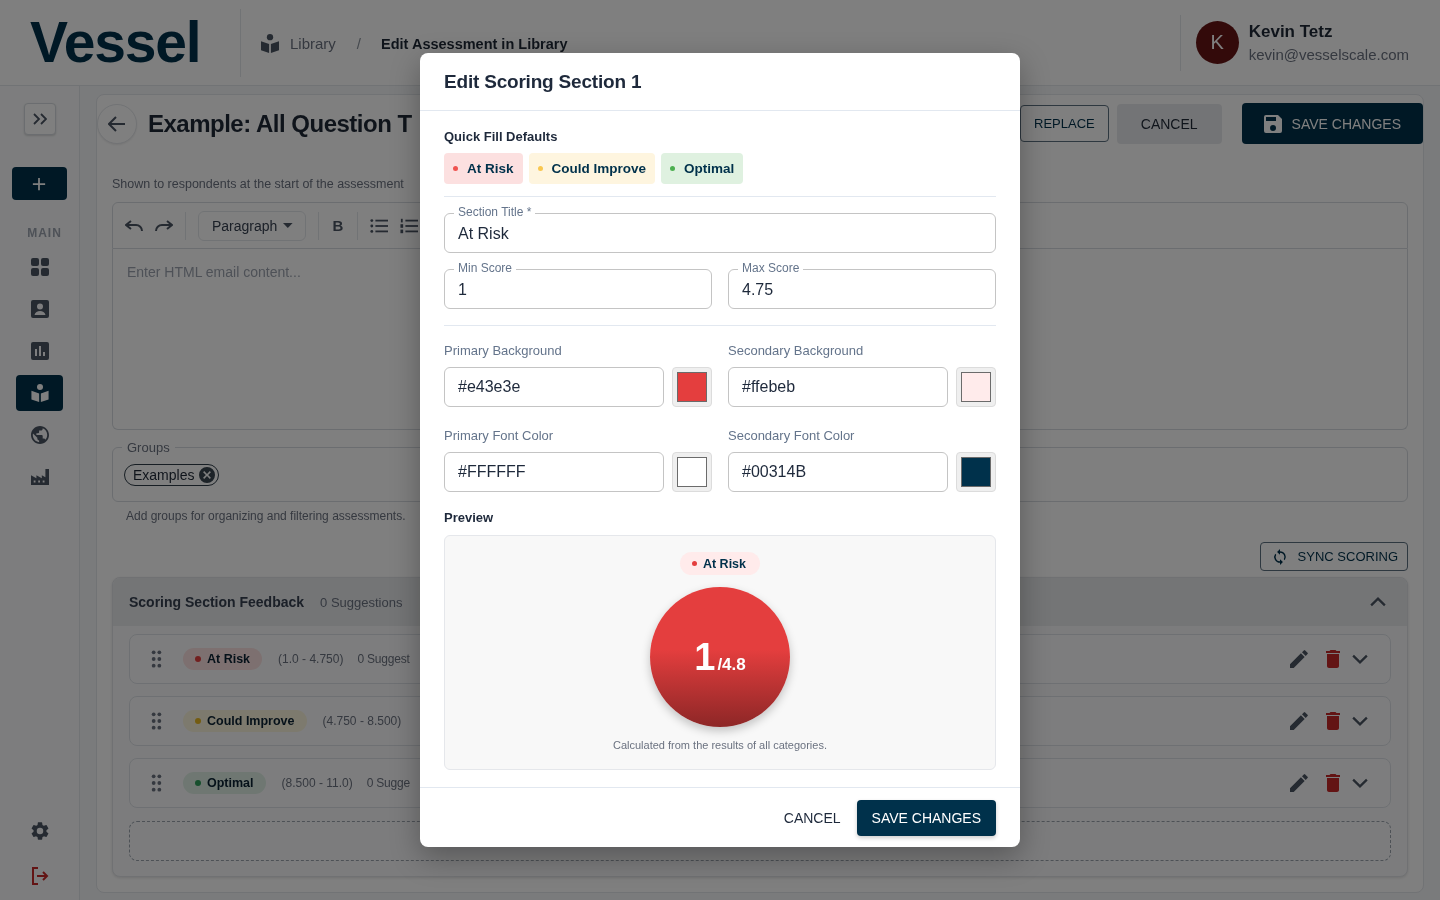 This screenshot has height=900, width=1440. I want to click on score-range: (8.500 - 11.0), so click(317, 783).